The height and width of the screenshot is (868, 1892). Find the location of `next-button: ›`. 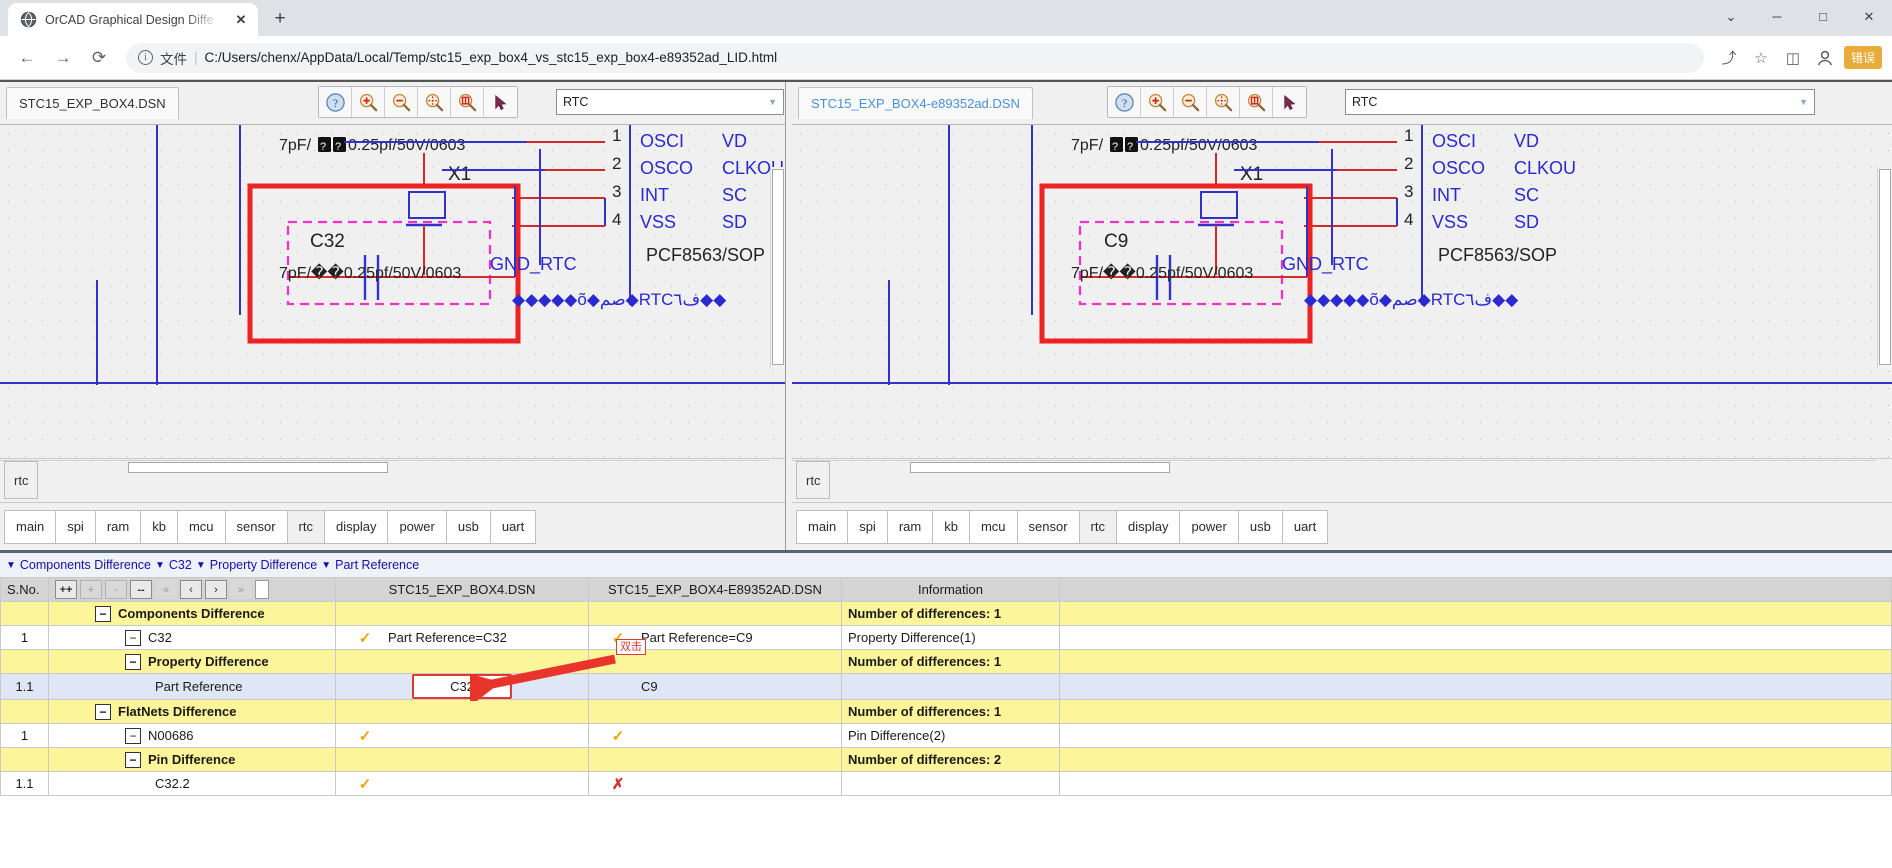

next-button: › is located at coordinates (216, 589).